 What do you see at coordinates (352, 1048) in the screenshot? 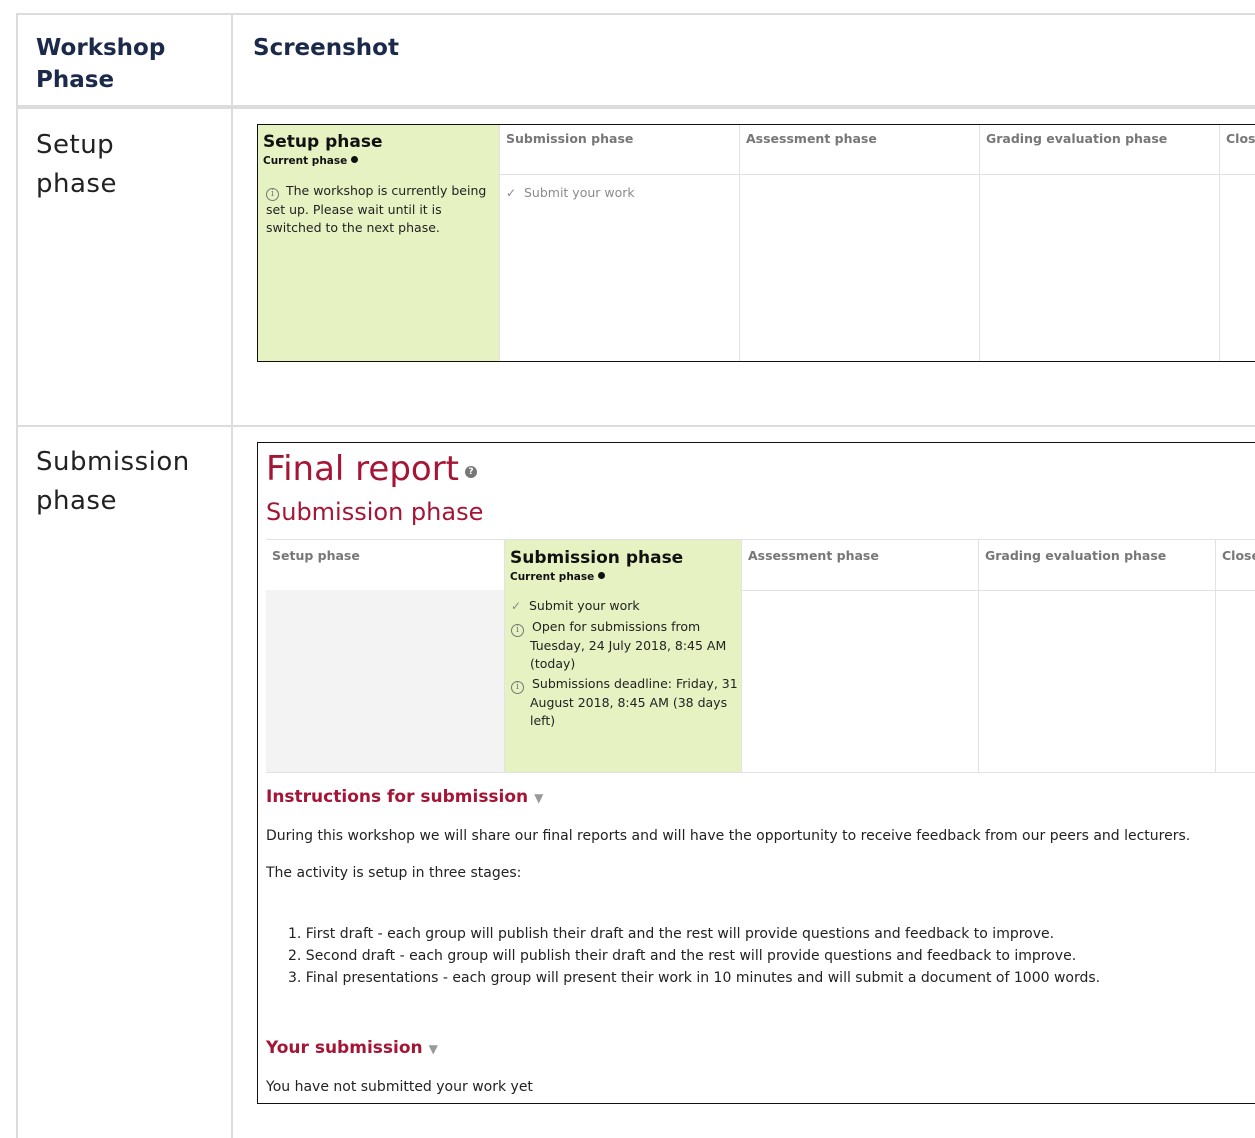
I see `your-submission-heading: Your submission ▼` at bounding box center [352, 1048].